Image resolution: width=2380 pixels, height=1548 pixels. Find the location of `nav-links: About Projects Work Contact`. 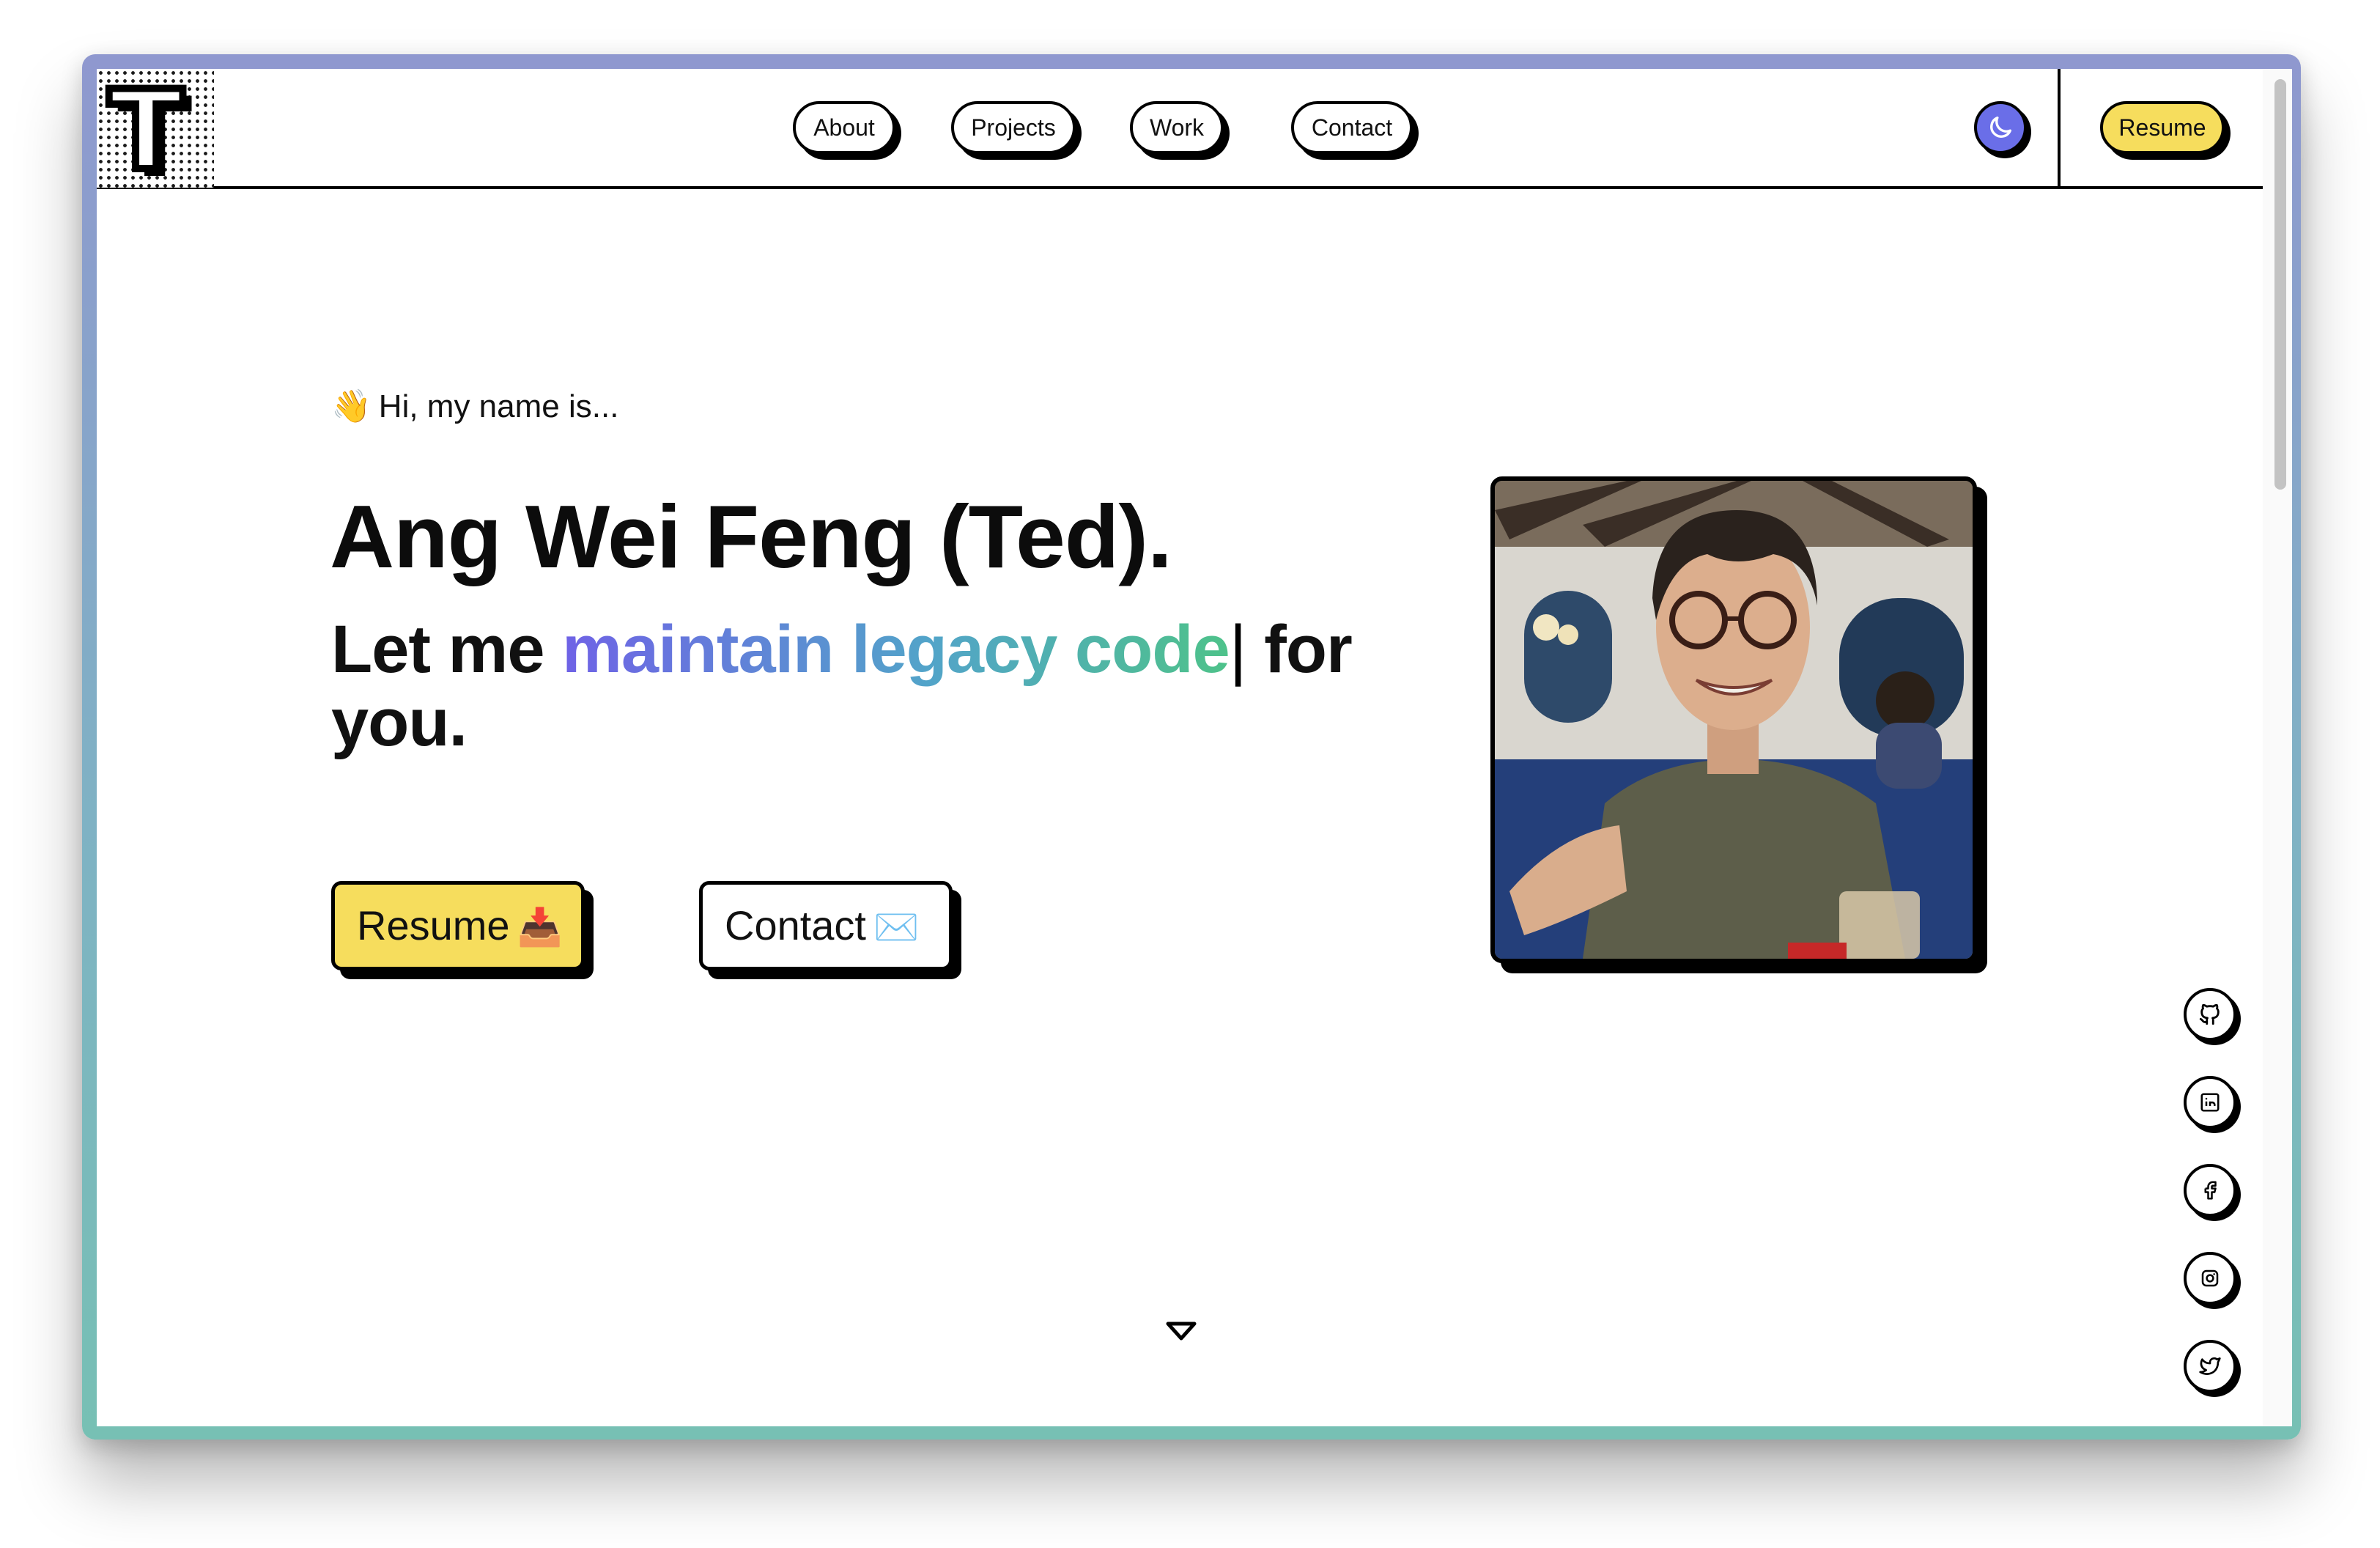

nav-links: About Projects Work Contact is located at coordinates (1180, 130).